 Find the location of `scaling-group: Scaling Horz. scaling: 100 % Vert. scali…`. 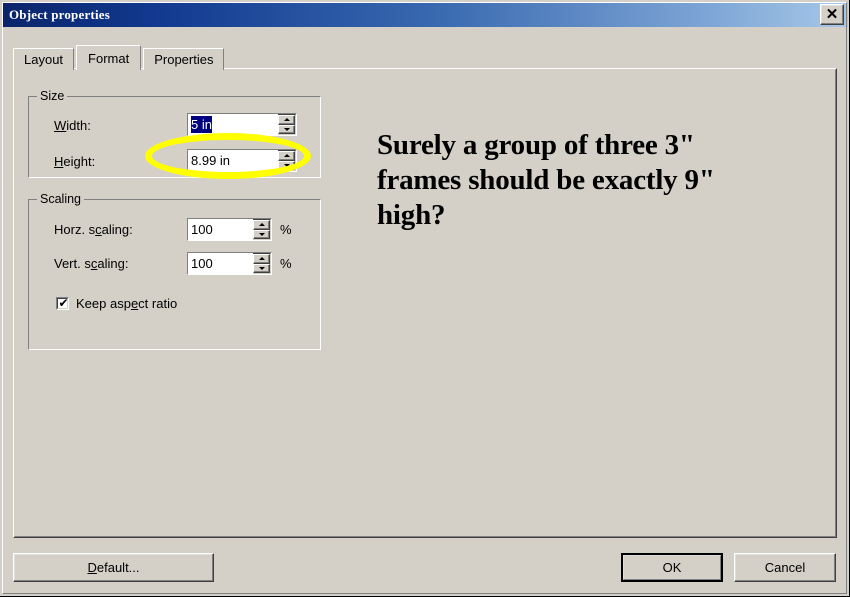

scaling-group: Scaling Horz. scaling: 100 % Vert. scali… is located at coordinates (174, 271).